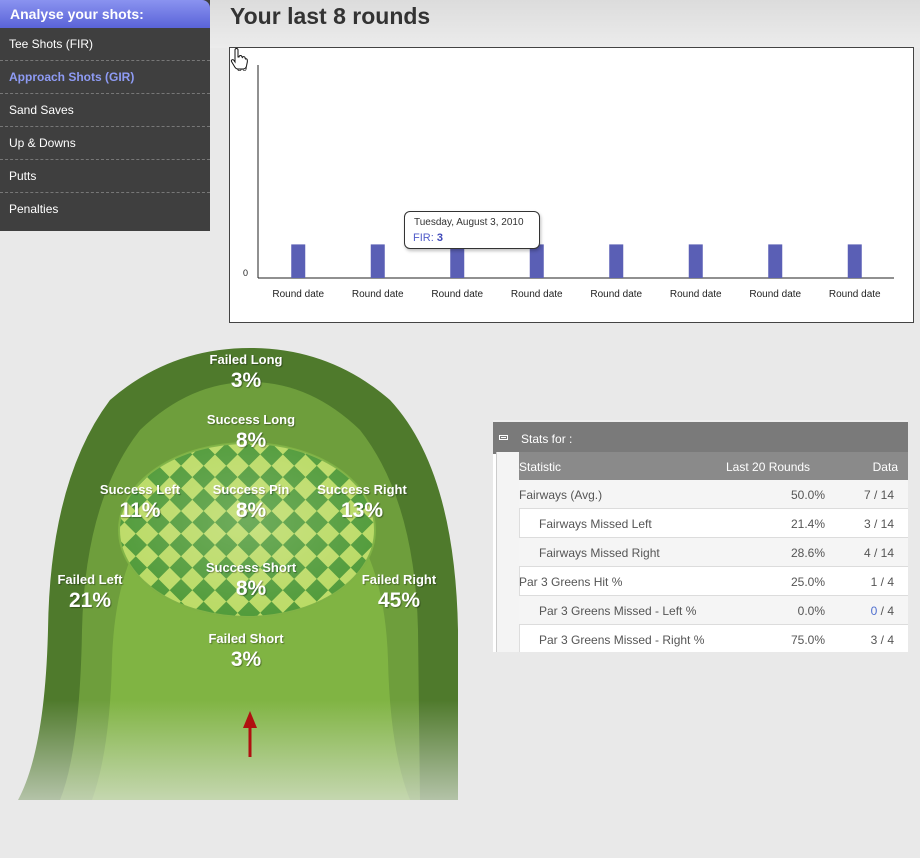  I want to click on zone-success-pin: Success Pin 8%, so click(251, 502).